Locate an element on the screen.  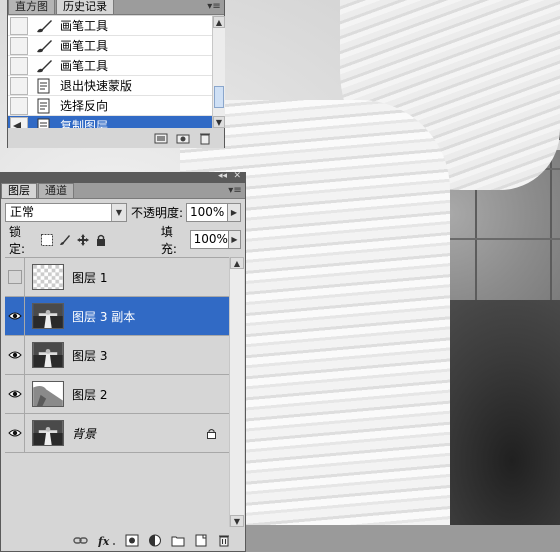
history-item-label: 选择反向 is located at coordinates (84, 106).